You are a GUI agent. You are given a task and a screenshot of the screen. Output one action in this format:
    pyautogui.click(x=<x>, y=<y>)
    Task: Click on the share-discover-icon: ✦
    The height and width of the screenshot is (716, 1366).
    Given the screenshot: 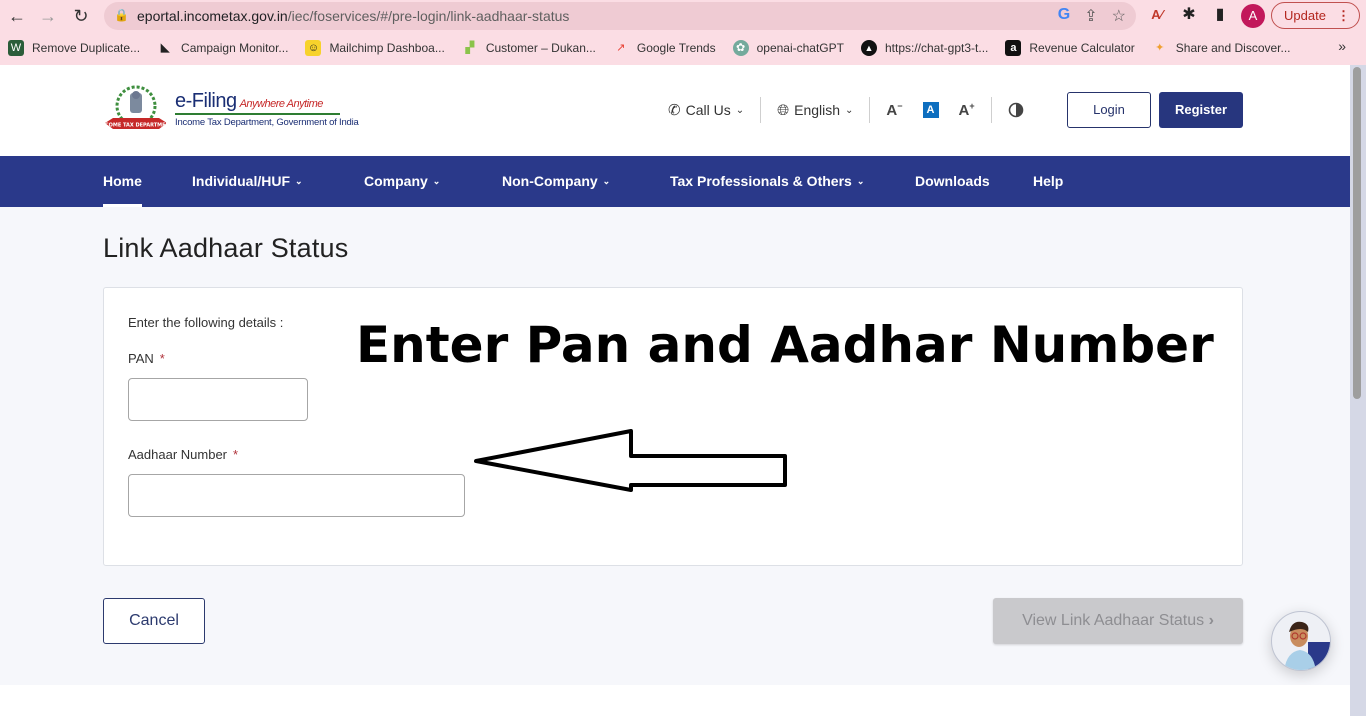 What is the action you would take?
    pyautogui.click(x=1160, y=48)
    